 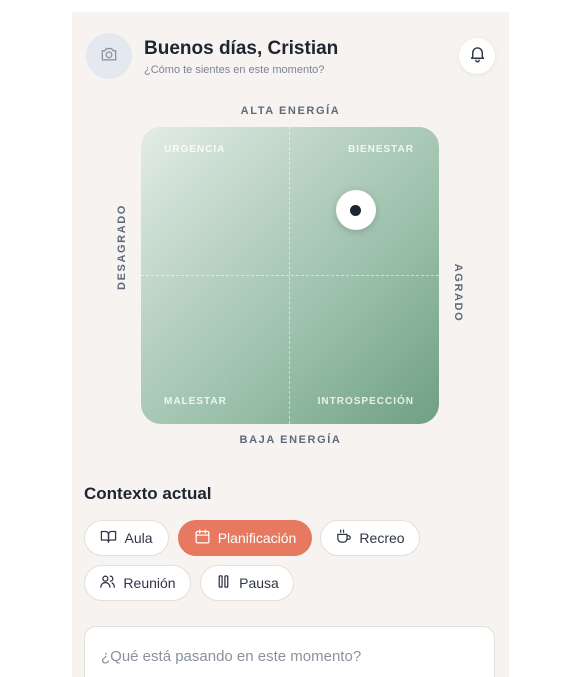 I want to click on chip-label: Planificación, so click(x=257, y=538).